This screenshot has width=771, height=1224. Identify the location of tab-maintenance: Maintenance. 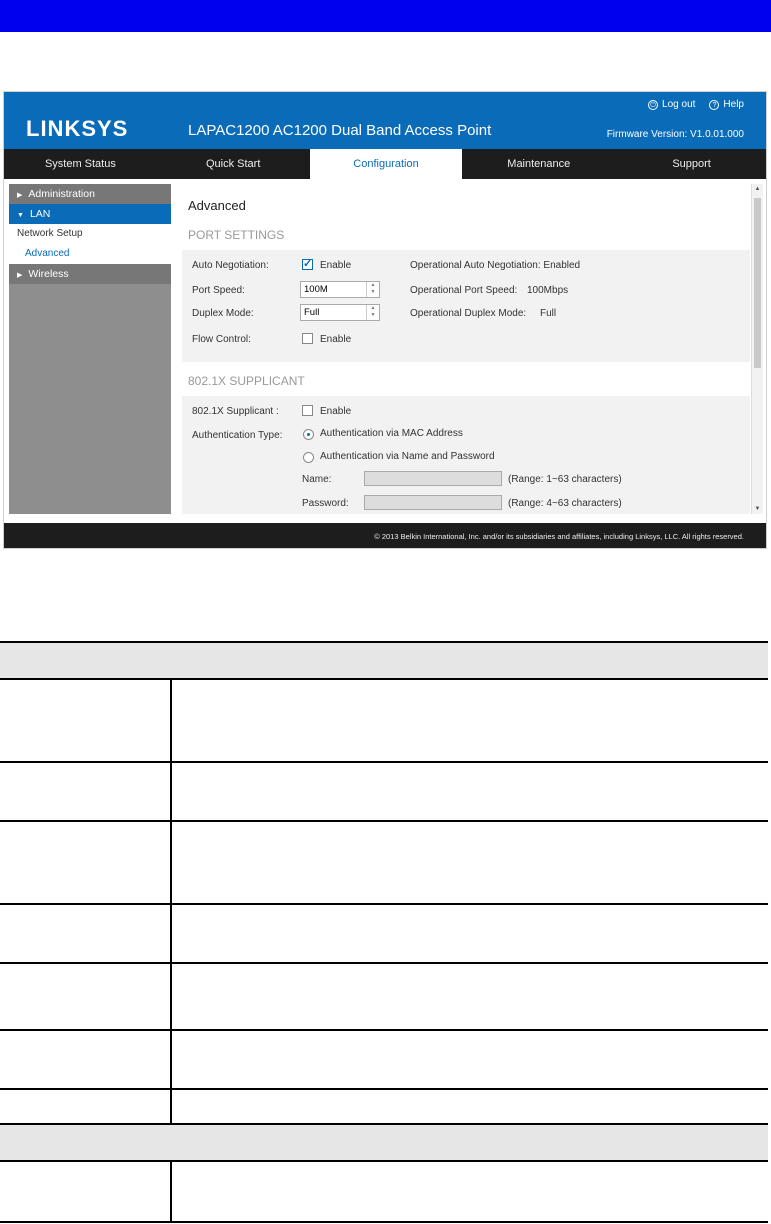
(538, 164).